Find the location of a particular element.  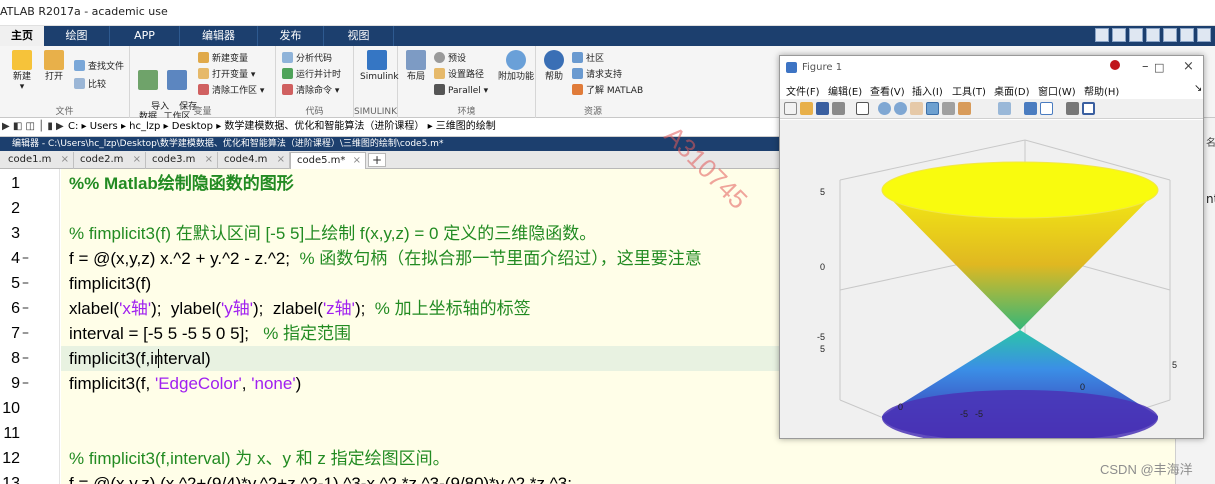

file-tab: code2.m × is located at coordinates (110, 160).